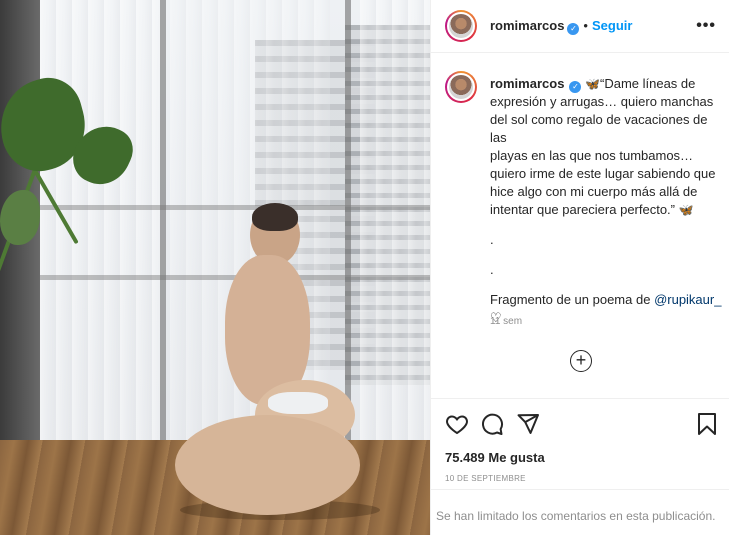  What do you see at coordinates (594, 191) in the screenshot?
I see `caption-line: hice algo con mi cuerpo más allá de` at bounding box center [594, 191].